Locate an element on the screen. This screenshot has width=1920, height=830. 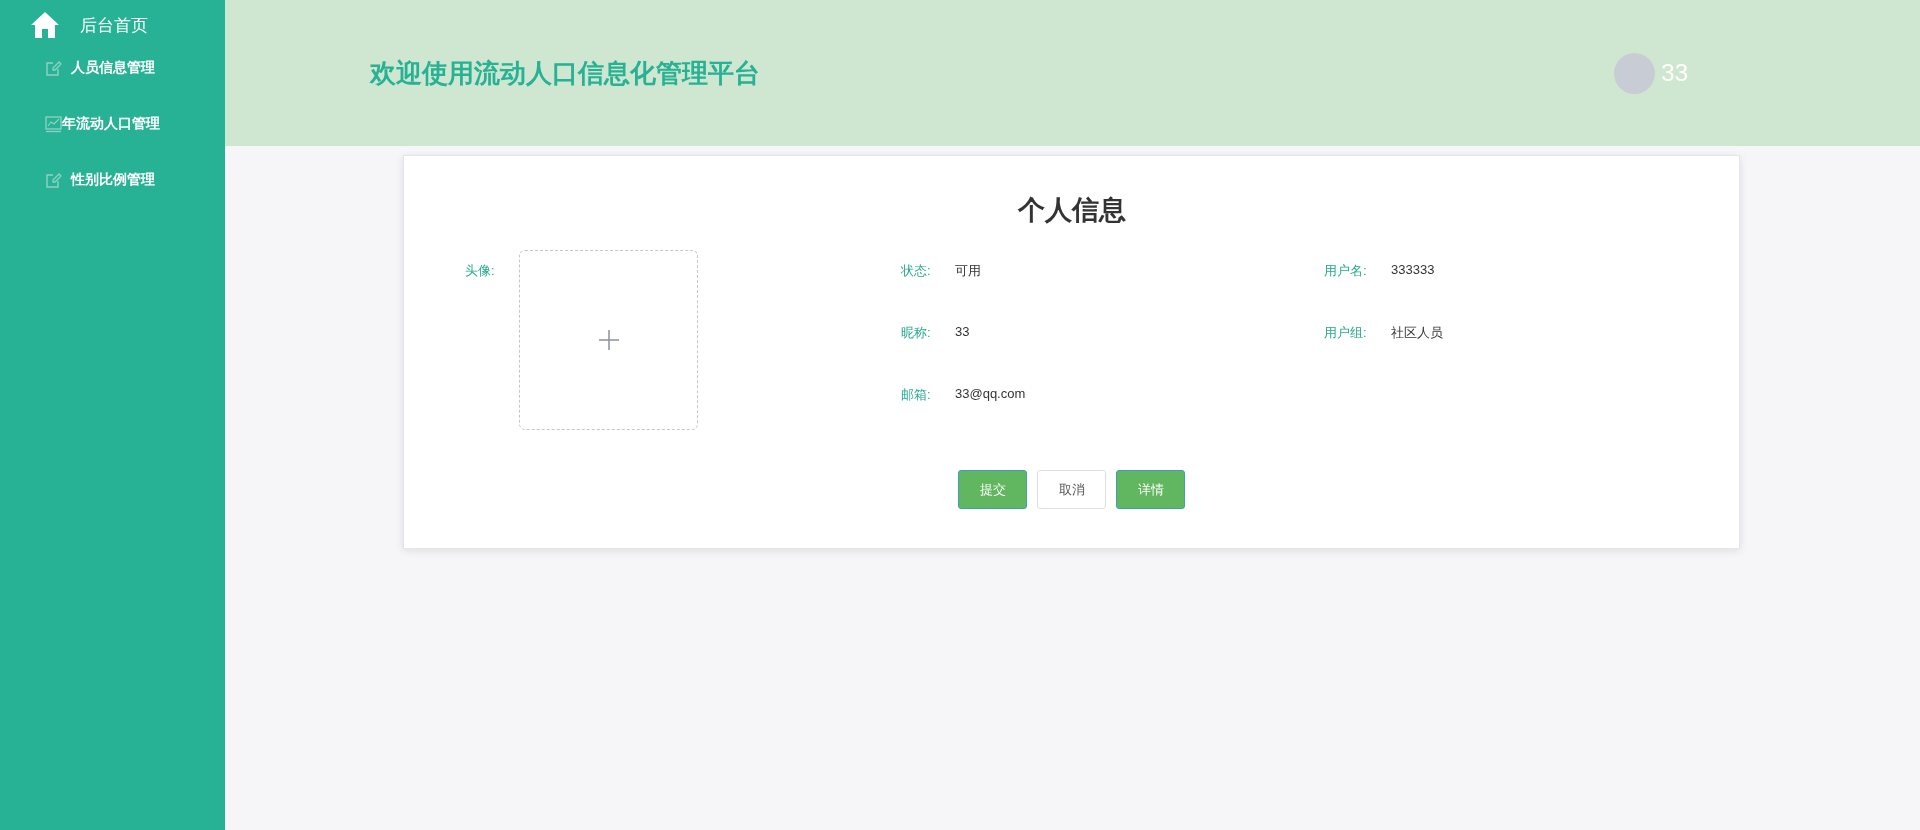
field-label: 昵称: is located at coordinates (916, 333).